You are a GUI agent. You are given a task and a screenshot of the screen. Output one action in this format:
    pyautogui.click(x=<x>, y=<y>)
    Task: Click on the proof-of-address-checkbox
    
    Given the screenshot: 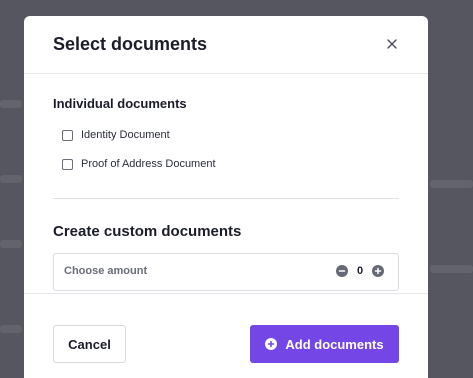 What is the action you would take?
    pyautogui.click(x=67, y=164)
    